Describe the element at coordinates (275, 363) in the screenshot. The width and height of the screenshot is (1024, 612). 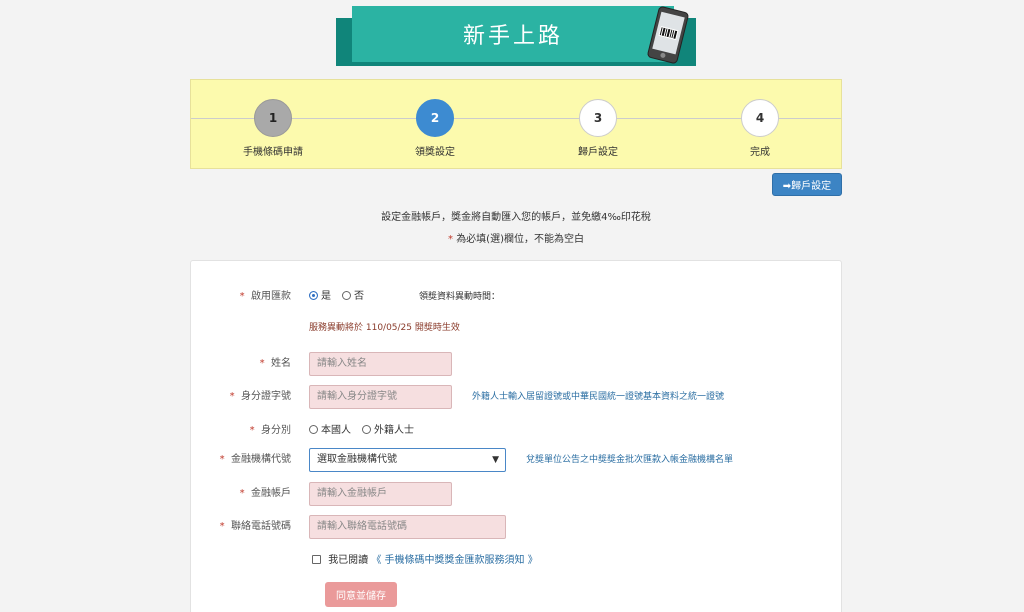
I see `name-label: * 姓名` at that location.